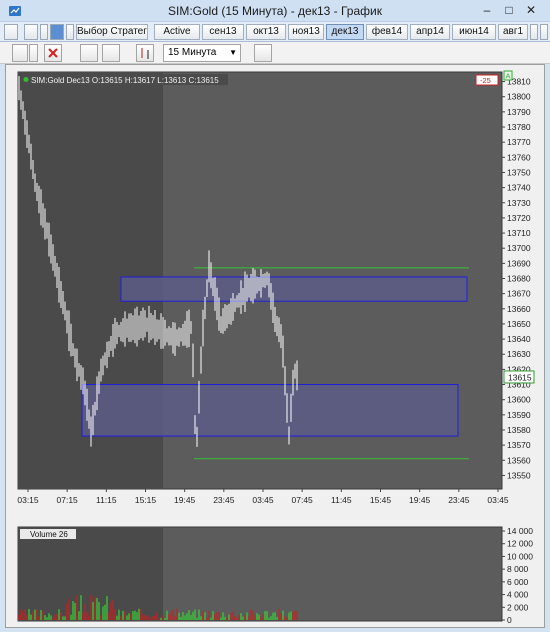  I want to click on price-axis-tick: 13720, so click(519, 218).